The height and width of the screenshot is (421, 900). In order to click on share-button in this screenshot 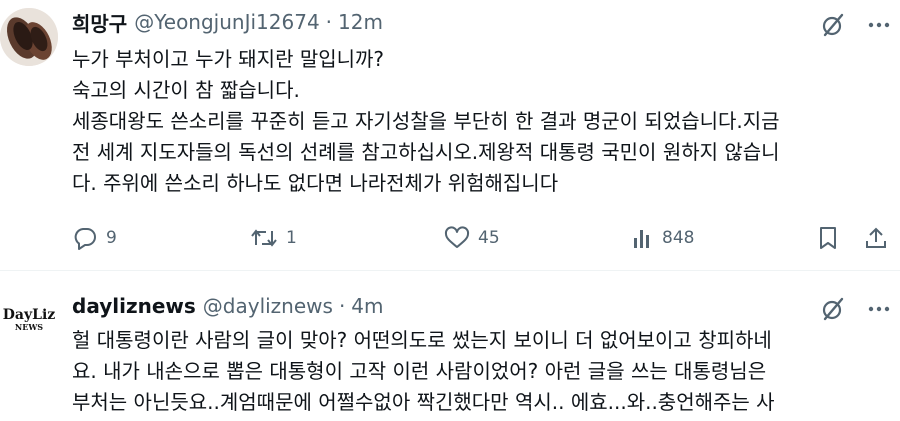, I will do `click(876, 238)`.